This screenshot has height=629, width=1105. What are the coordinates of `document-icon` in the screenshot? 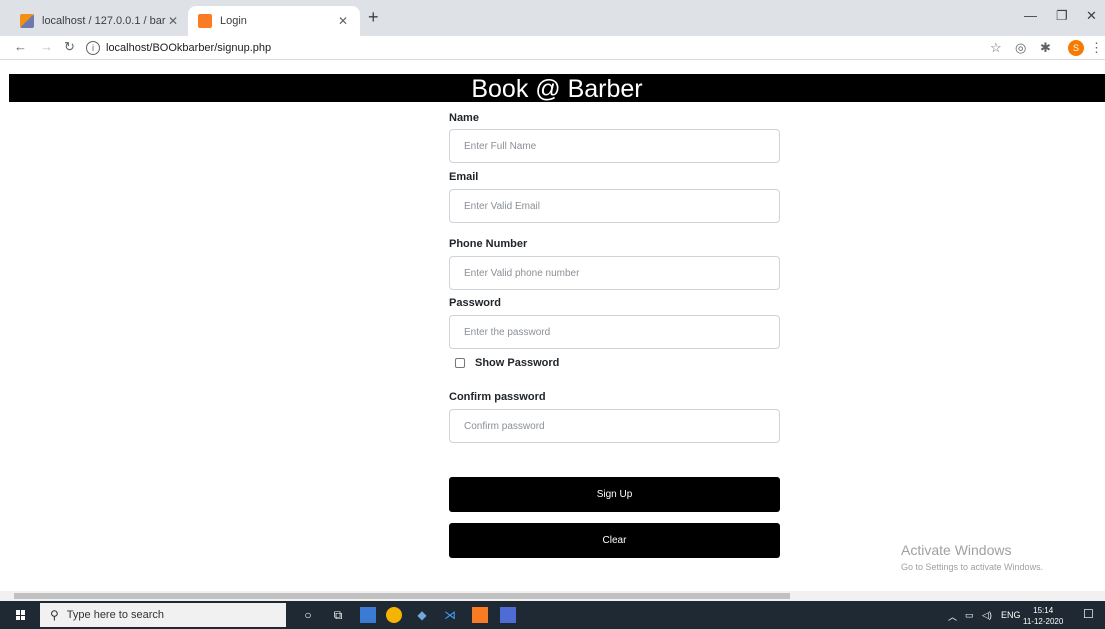 It's located at (508, 615).